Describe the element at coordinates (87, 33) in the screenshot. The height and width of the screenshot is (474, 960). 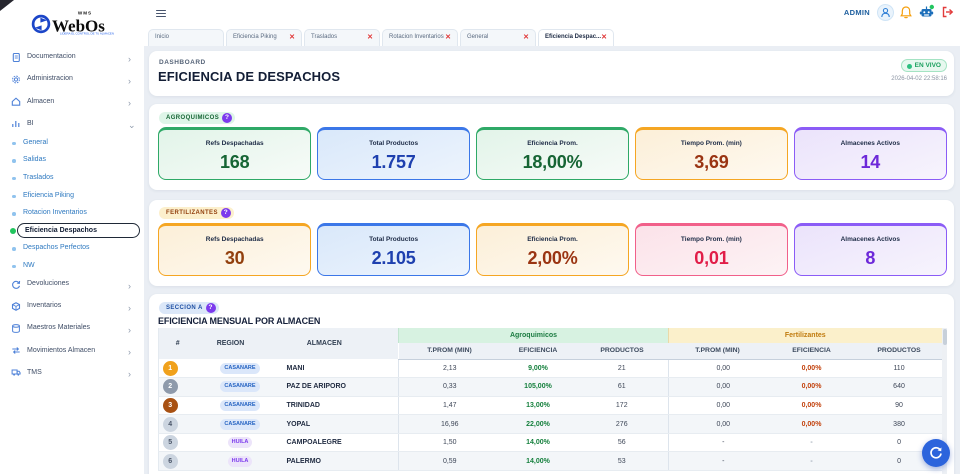
I see `svg-text:LIDERA EL CONTROL DE TU ALMACE: LIDERA EL CONTROL DE TU ALMACEN` at that location.